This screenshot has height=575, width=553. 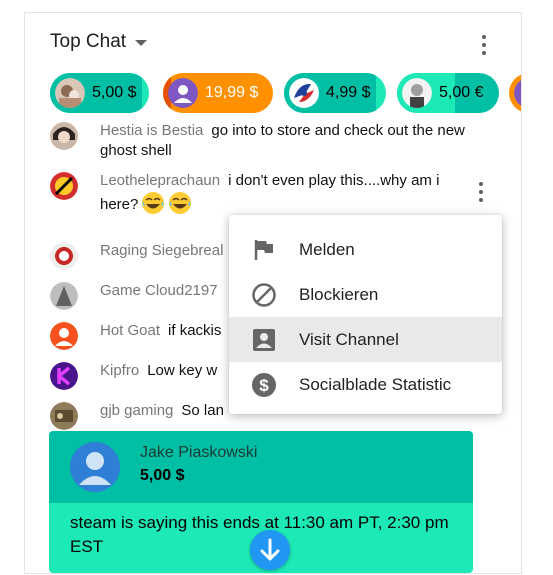 I want to click on menu-item-block: Blockieren, so click(x=365, y=294).